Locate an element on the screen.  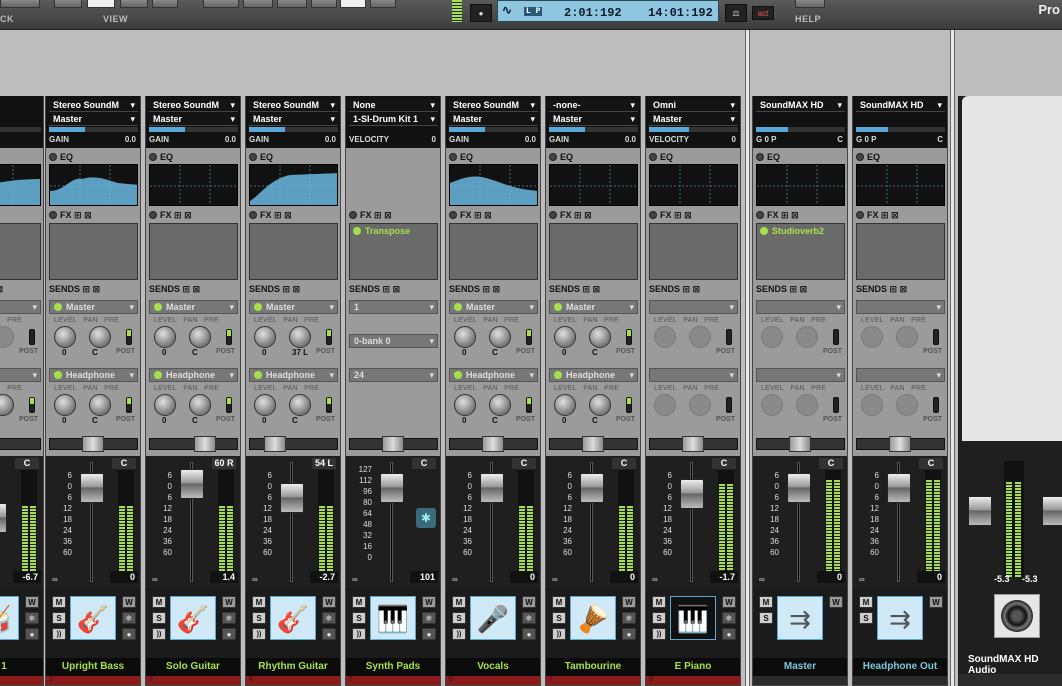
channel-name: Vocals is located at coordinates (493, 667).